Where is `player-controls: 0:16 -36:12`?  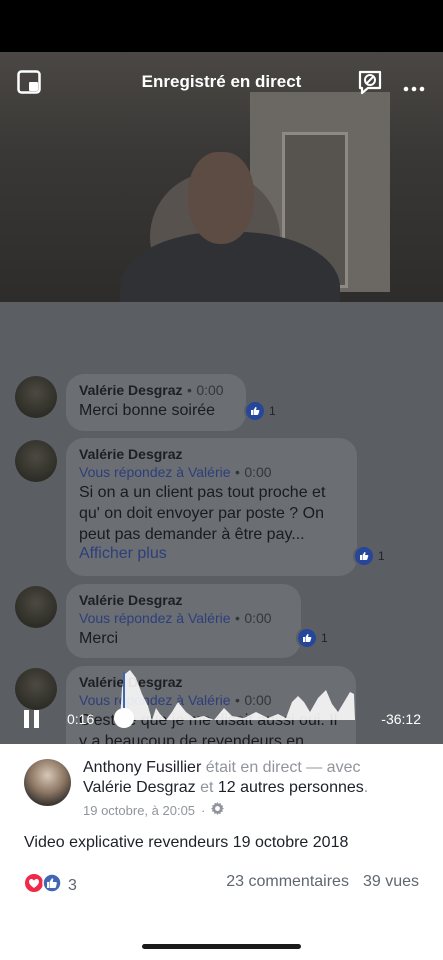 player-controls: 0:16 -36:12 is located at coordinates (221, 706).